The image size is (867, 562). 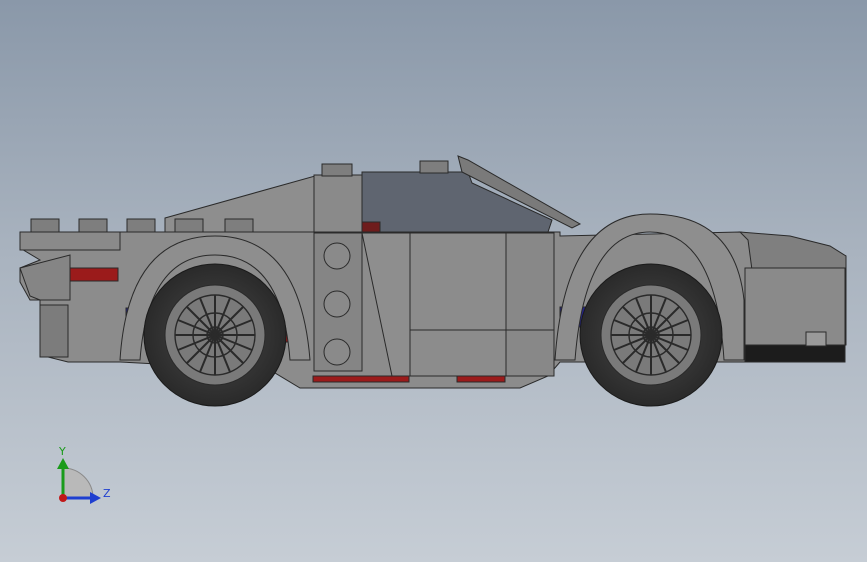 I want to click on z-axis-arrow, so click(x=95, y=498).